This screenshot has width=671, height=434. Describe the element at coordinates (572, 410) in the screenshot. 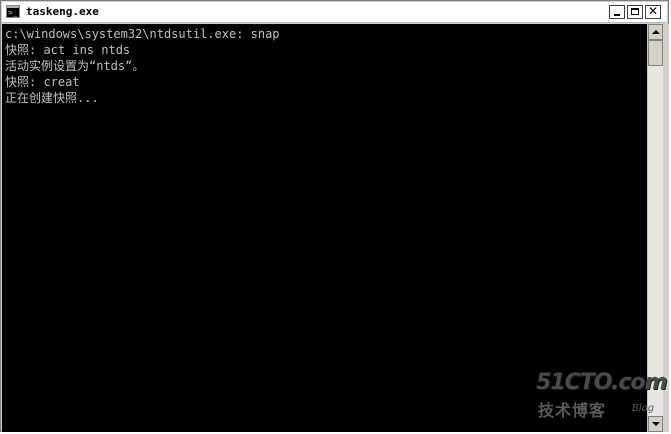

I see `watermark-sub-text: 技术博客` at that location.